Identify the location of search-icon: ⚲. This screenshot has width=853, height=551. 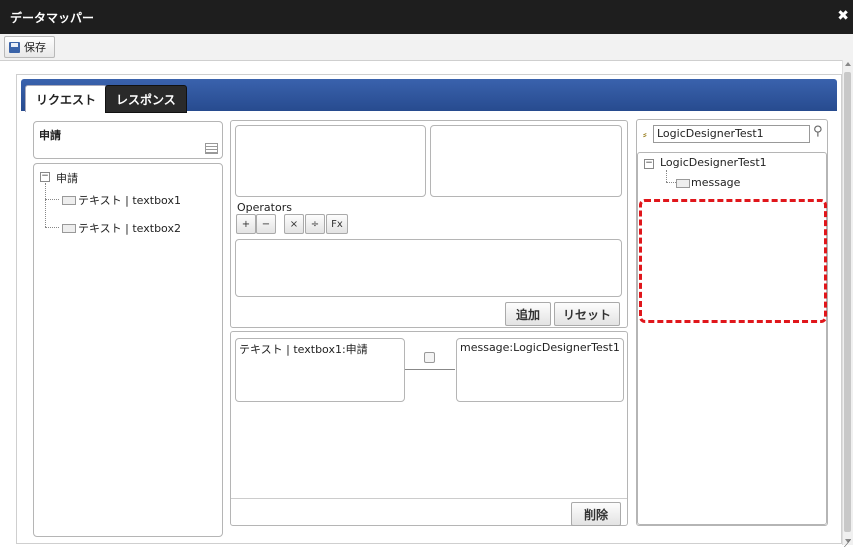
(818, 131).